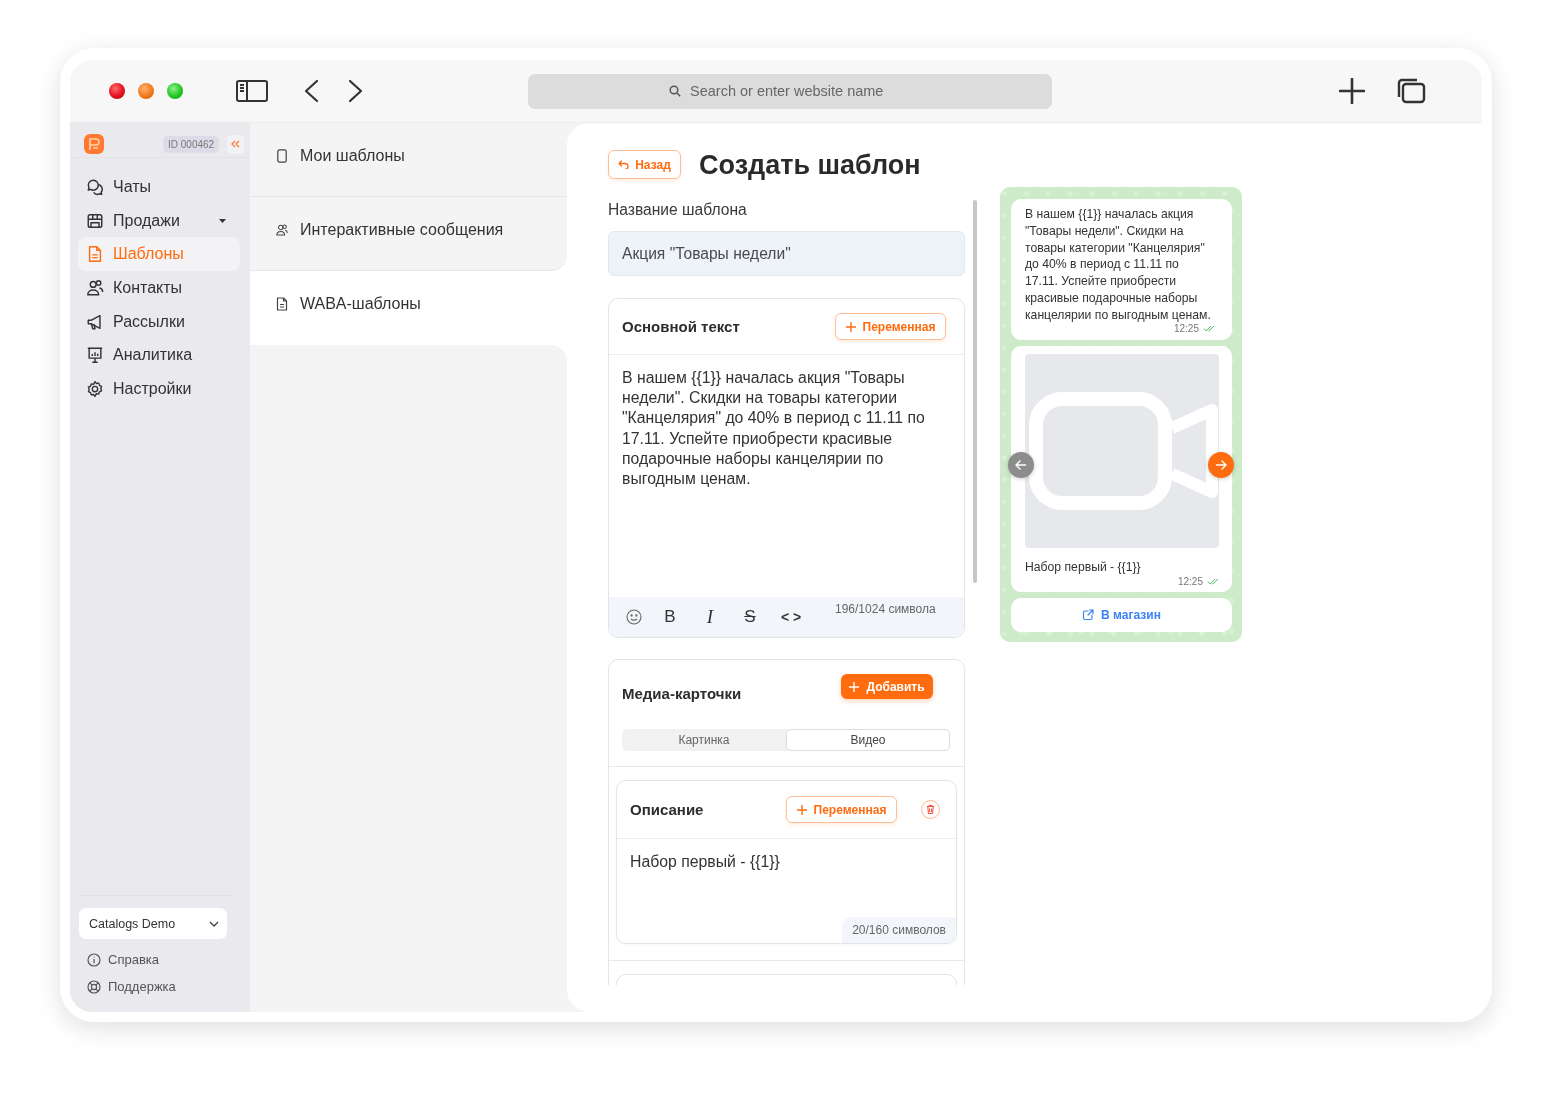  I want to click on media-type-tab: Картинка, so click(704, 740).